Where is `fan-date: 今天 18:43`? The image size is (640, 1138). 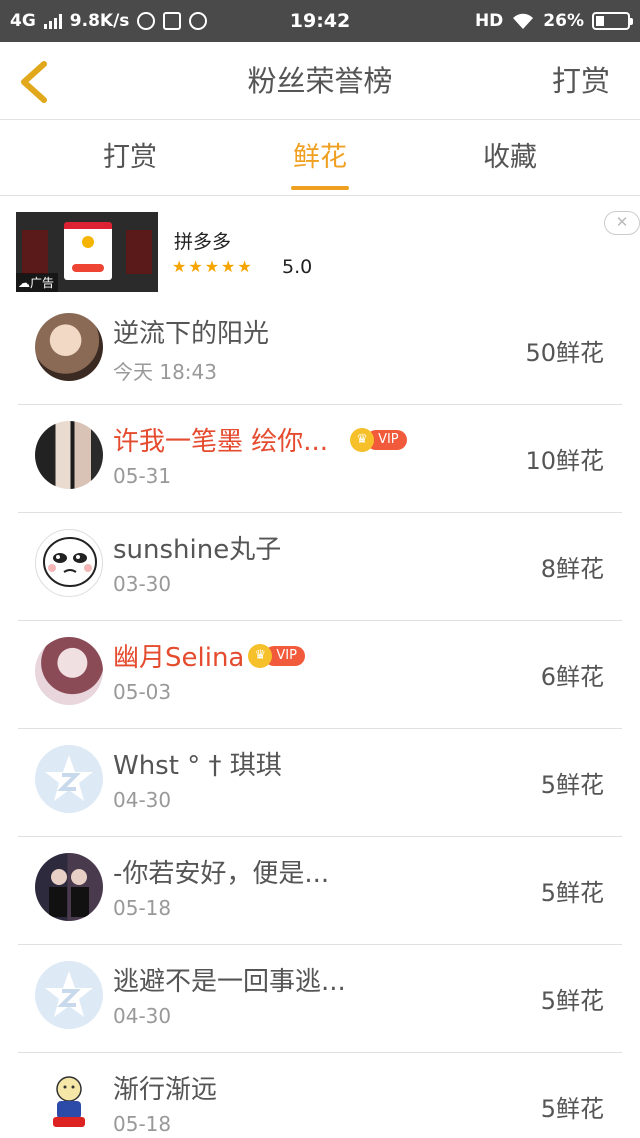 fan-date: 今天 18:43 is located at coordinates (165, 372).